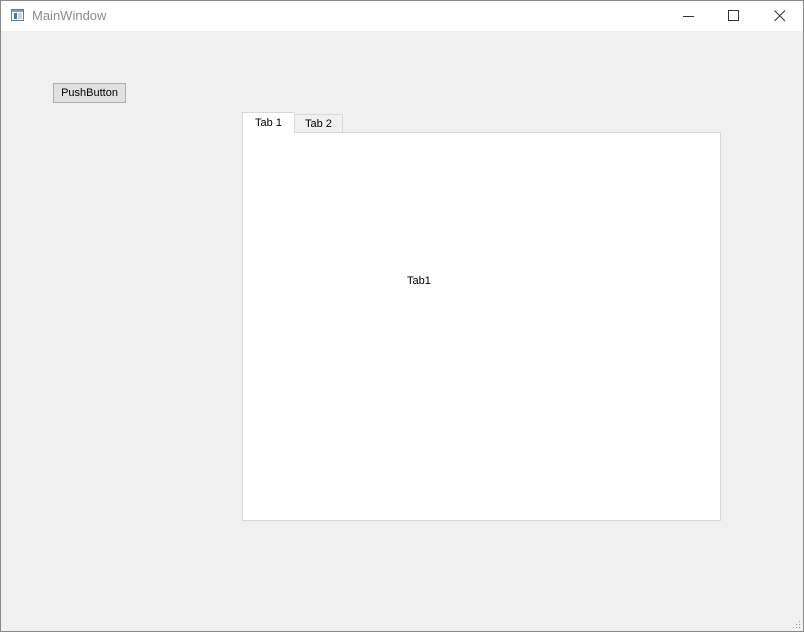 The image size is (804, 632). I want to click on size-grip-icon, so click(796, 624).